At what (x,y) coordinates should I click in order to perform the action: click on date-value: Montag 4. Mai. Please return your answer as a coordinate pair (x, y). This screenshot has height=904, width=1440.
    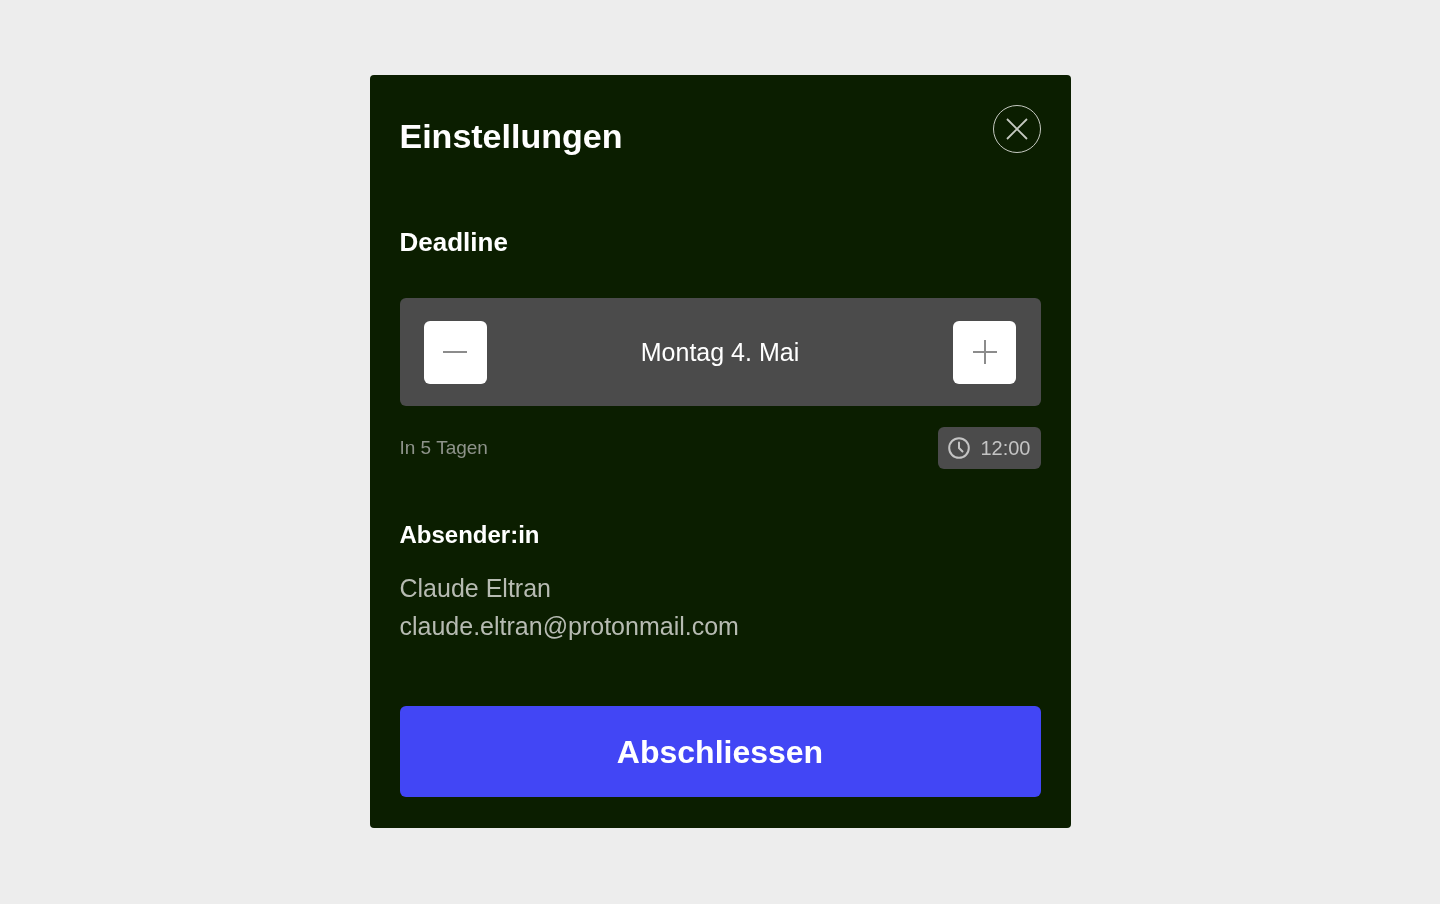
    Looking at the image, I should click on (720, 352).